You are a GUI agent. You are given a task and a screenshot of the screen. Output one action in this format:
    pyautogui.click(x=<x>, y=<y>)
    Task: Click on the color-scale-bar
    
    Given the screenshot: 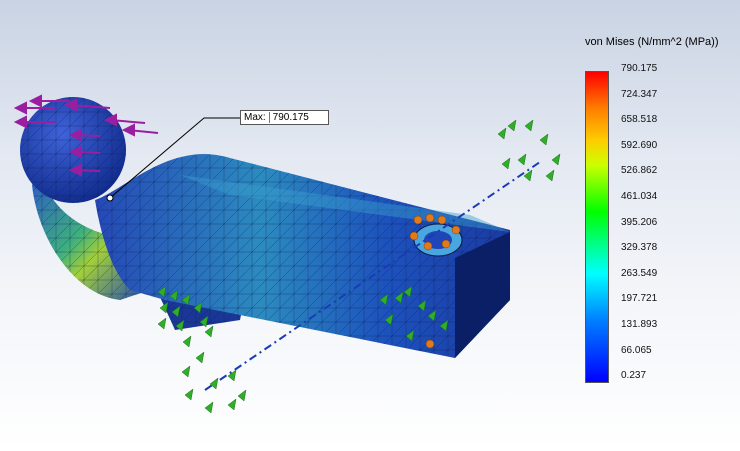 What is the action you would take?
    pyautogui.click(x=597, y=227)
    